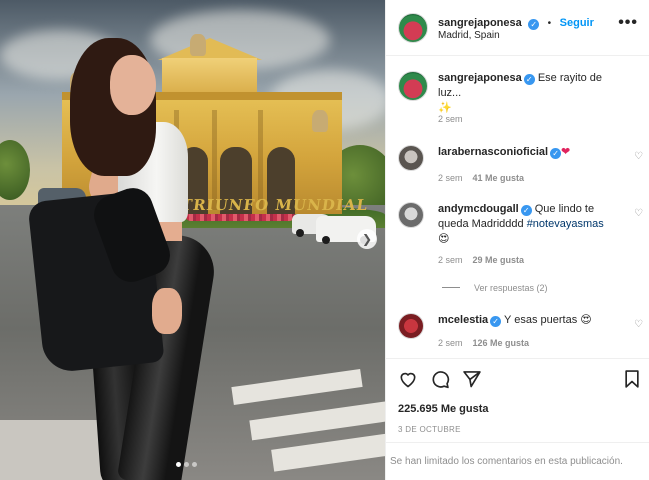 The height and width of the screenshot is (480, 649). I want to click on heart-emoji: ❤, so click(566, 152).